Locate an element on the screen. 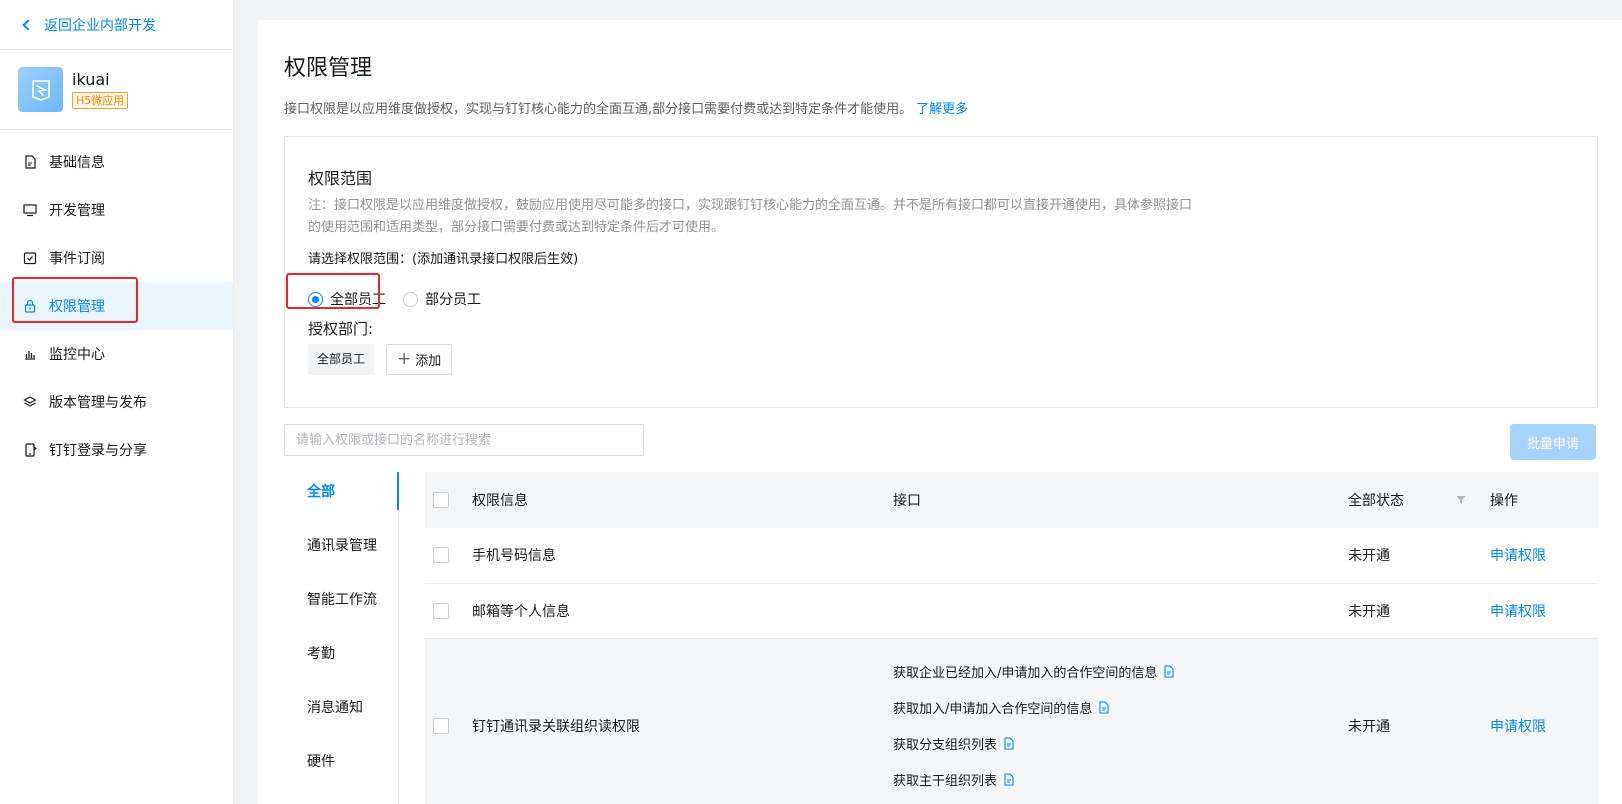 The width and height of the screenshot is (1622, 804). radio-label: 部分员工 is located at coordinates (453, 300).